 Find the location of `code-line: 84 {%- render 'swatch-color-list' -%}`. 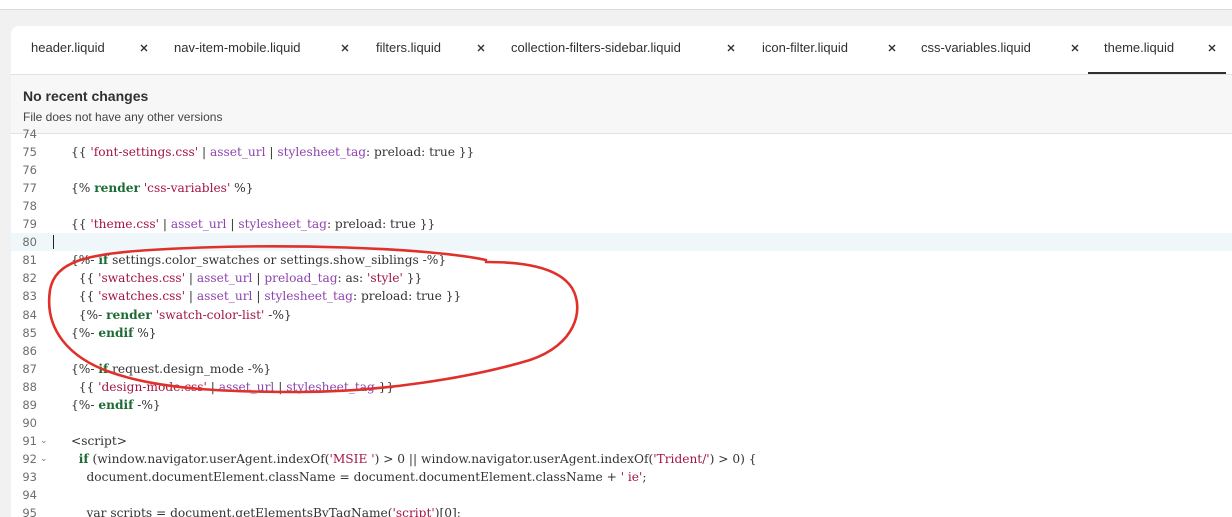

code-line: 84 {%- render 'swatch-color-list' -%} is located at coordinates (621, 315).